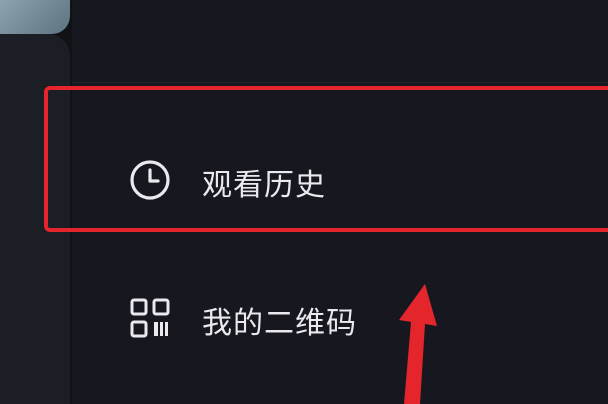 The height and width of the screenshot is (404, 608). What do you see at coordinates (35, 17) in the screenshot?
I see `background-thumbnail-image` at bounding box center [35, 17].